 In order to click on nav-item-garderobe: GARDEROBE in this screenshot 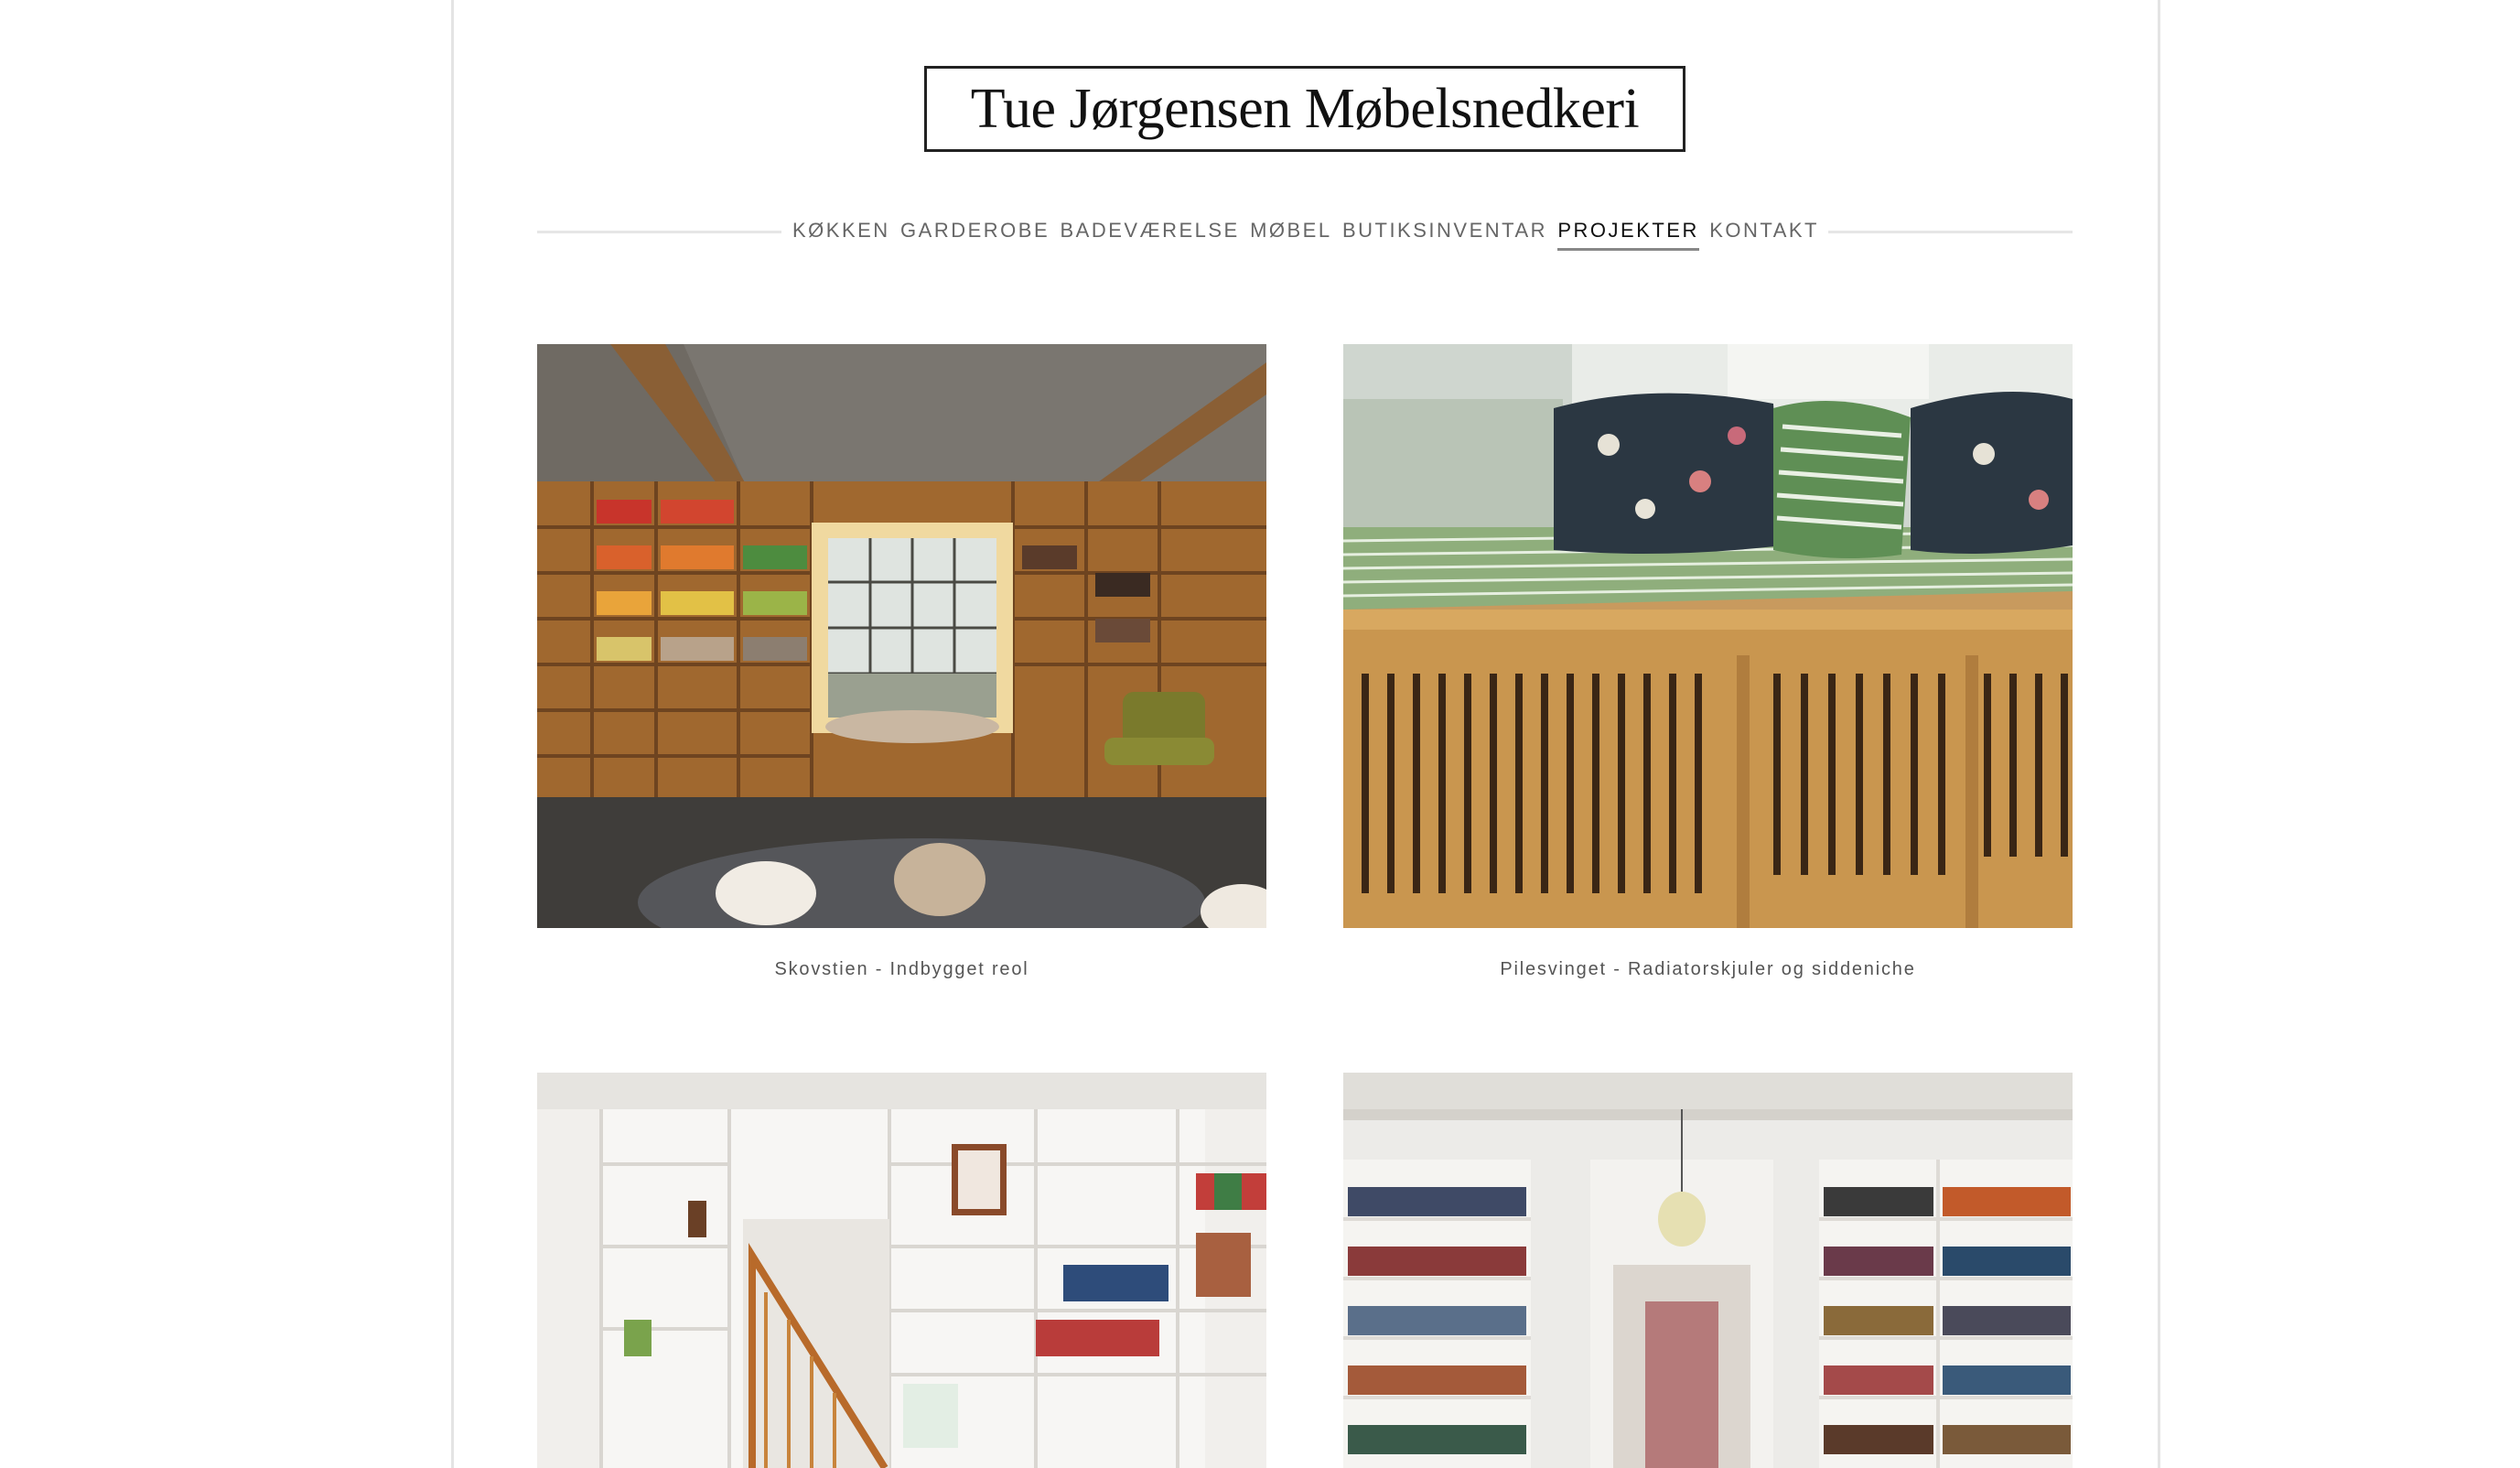, I will do `click(975, 235)`.